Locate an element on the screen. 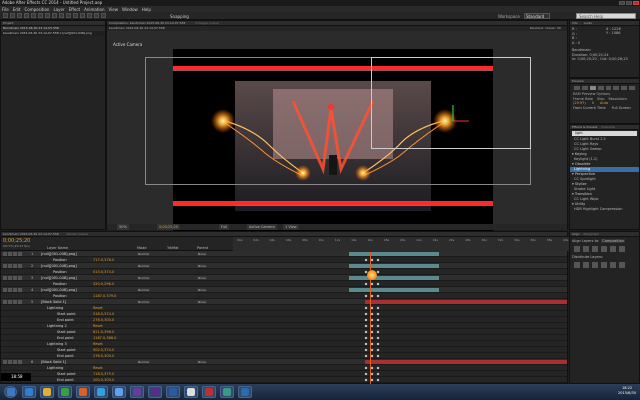 Image resolution: width=640 pixels, height=400 pixels. align-to-select: Composition is located at coordinates (613, 241).